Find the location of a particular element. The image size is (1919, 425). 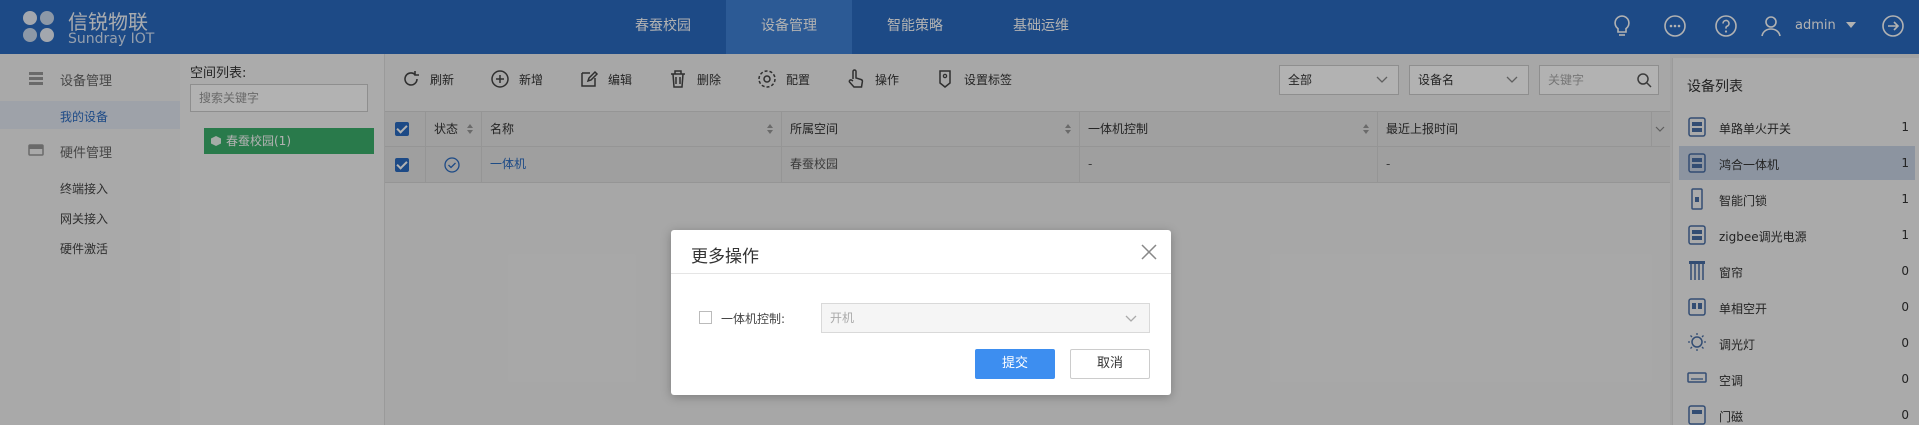

control-option-checkbox is located at coordinates (705, 317).